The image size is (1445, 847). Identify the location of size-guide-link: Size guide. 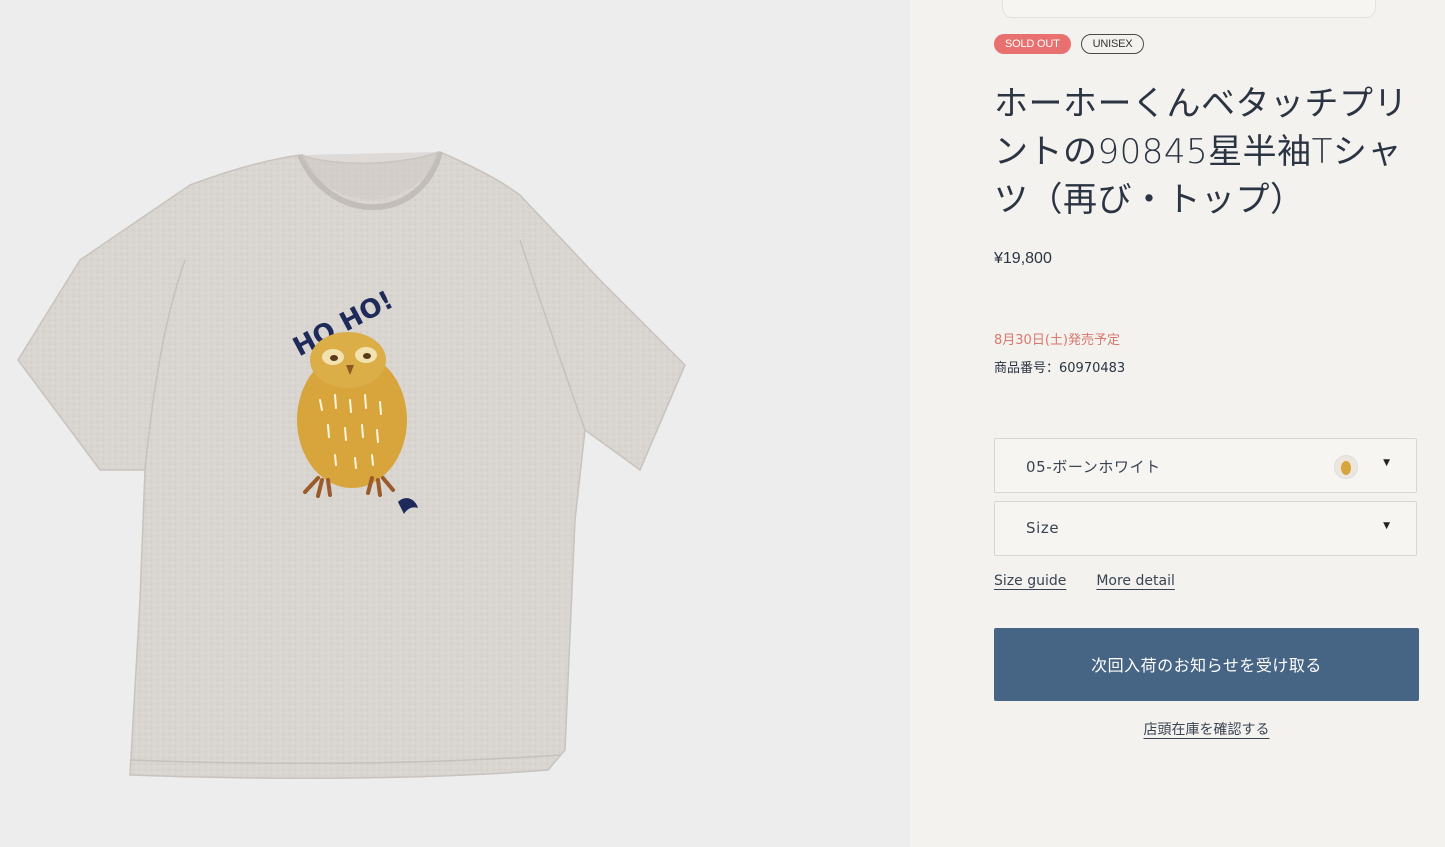
(1030, 581).